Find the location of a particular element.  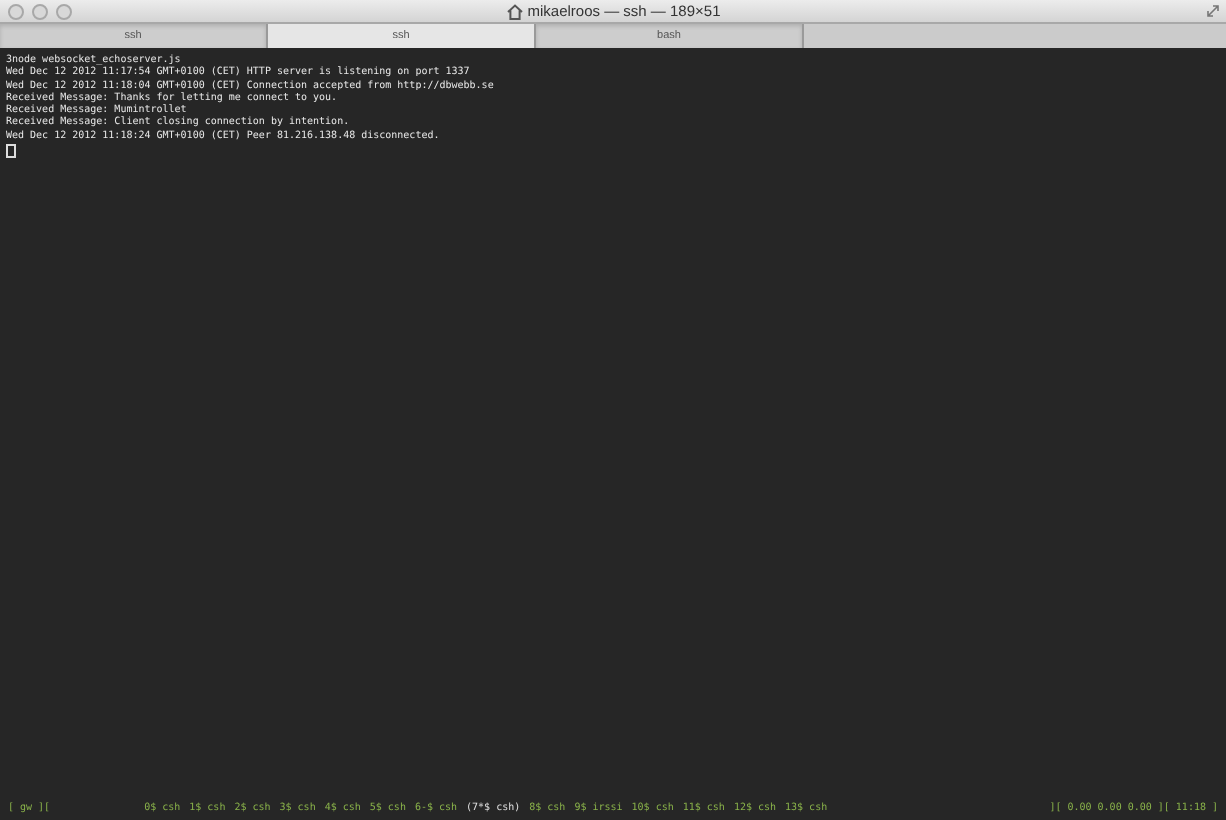

text-cursor is located at coordinates (11, 150).